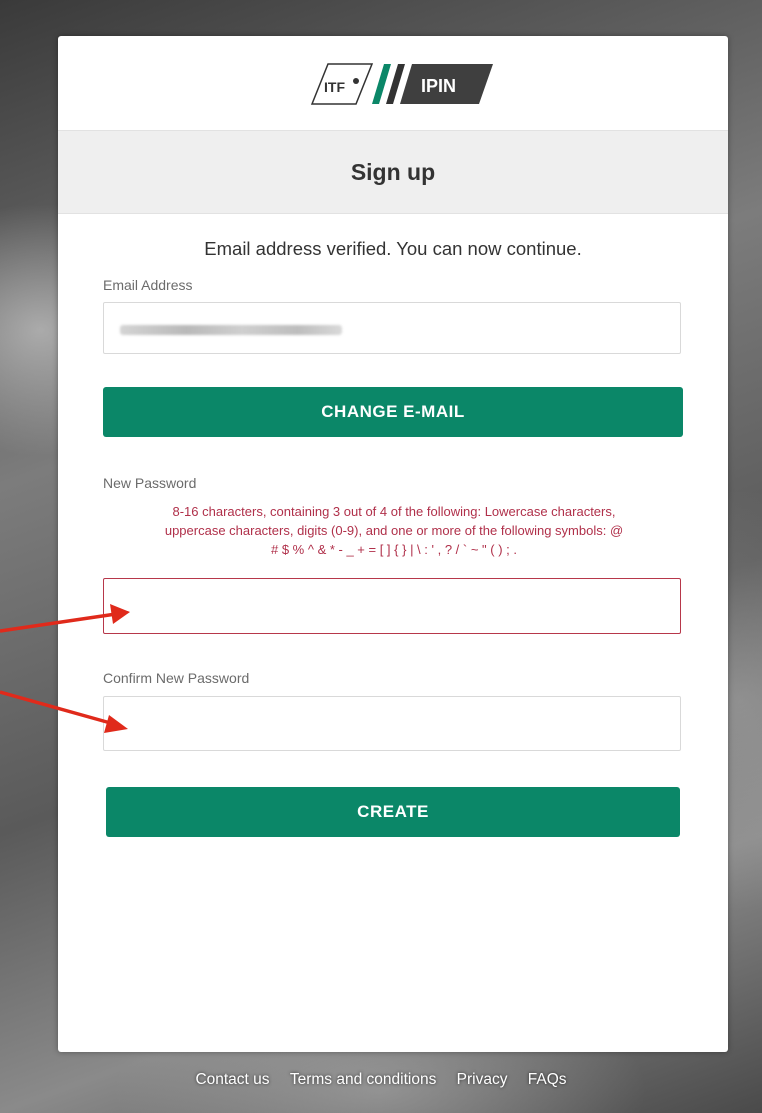 Image resolution: width=762 pixels, height=1113 pixels. I want to click on arrow-to-new-password, so click(65, 618).